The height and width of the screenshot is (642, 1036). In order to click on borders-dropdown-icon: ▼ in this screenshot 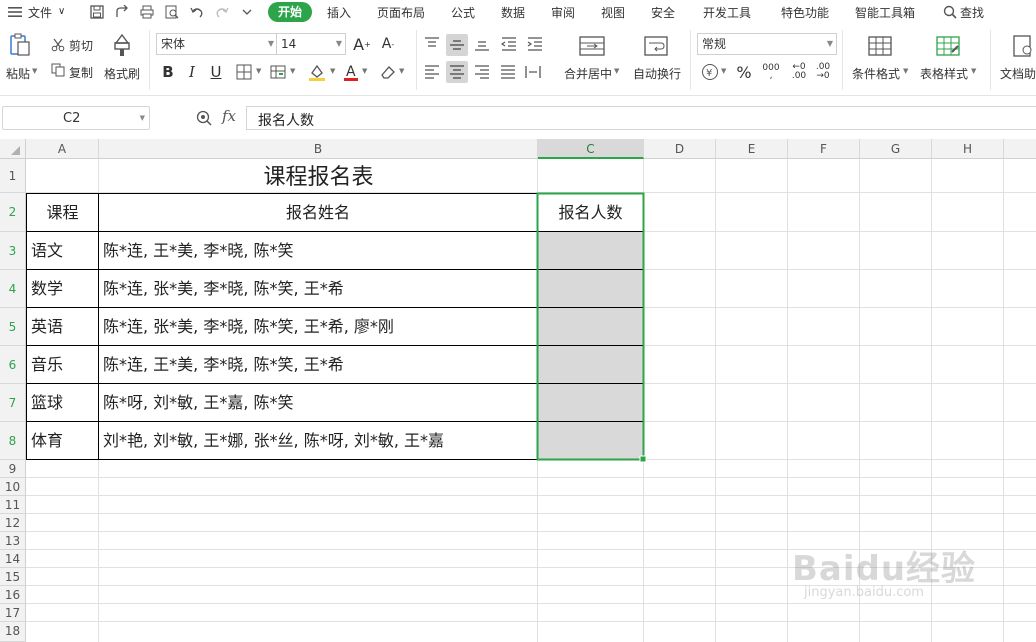, I will do `click(258, 71)`.